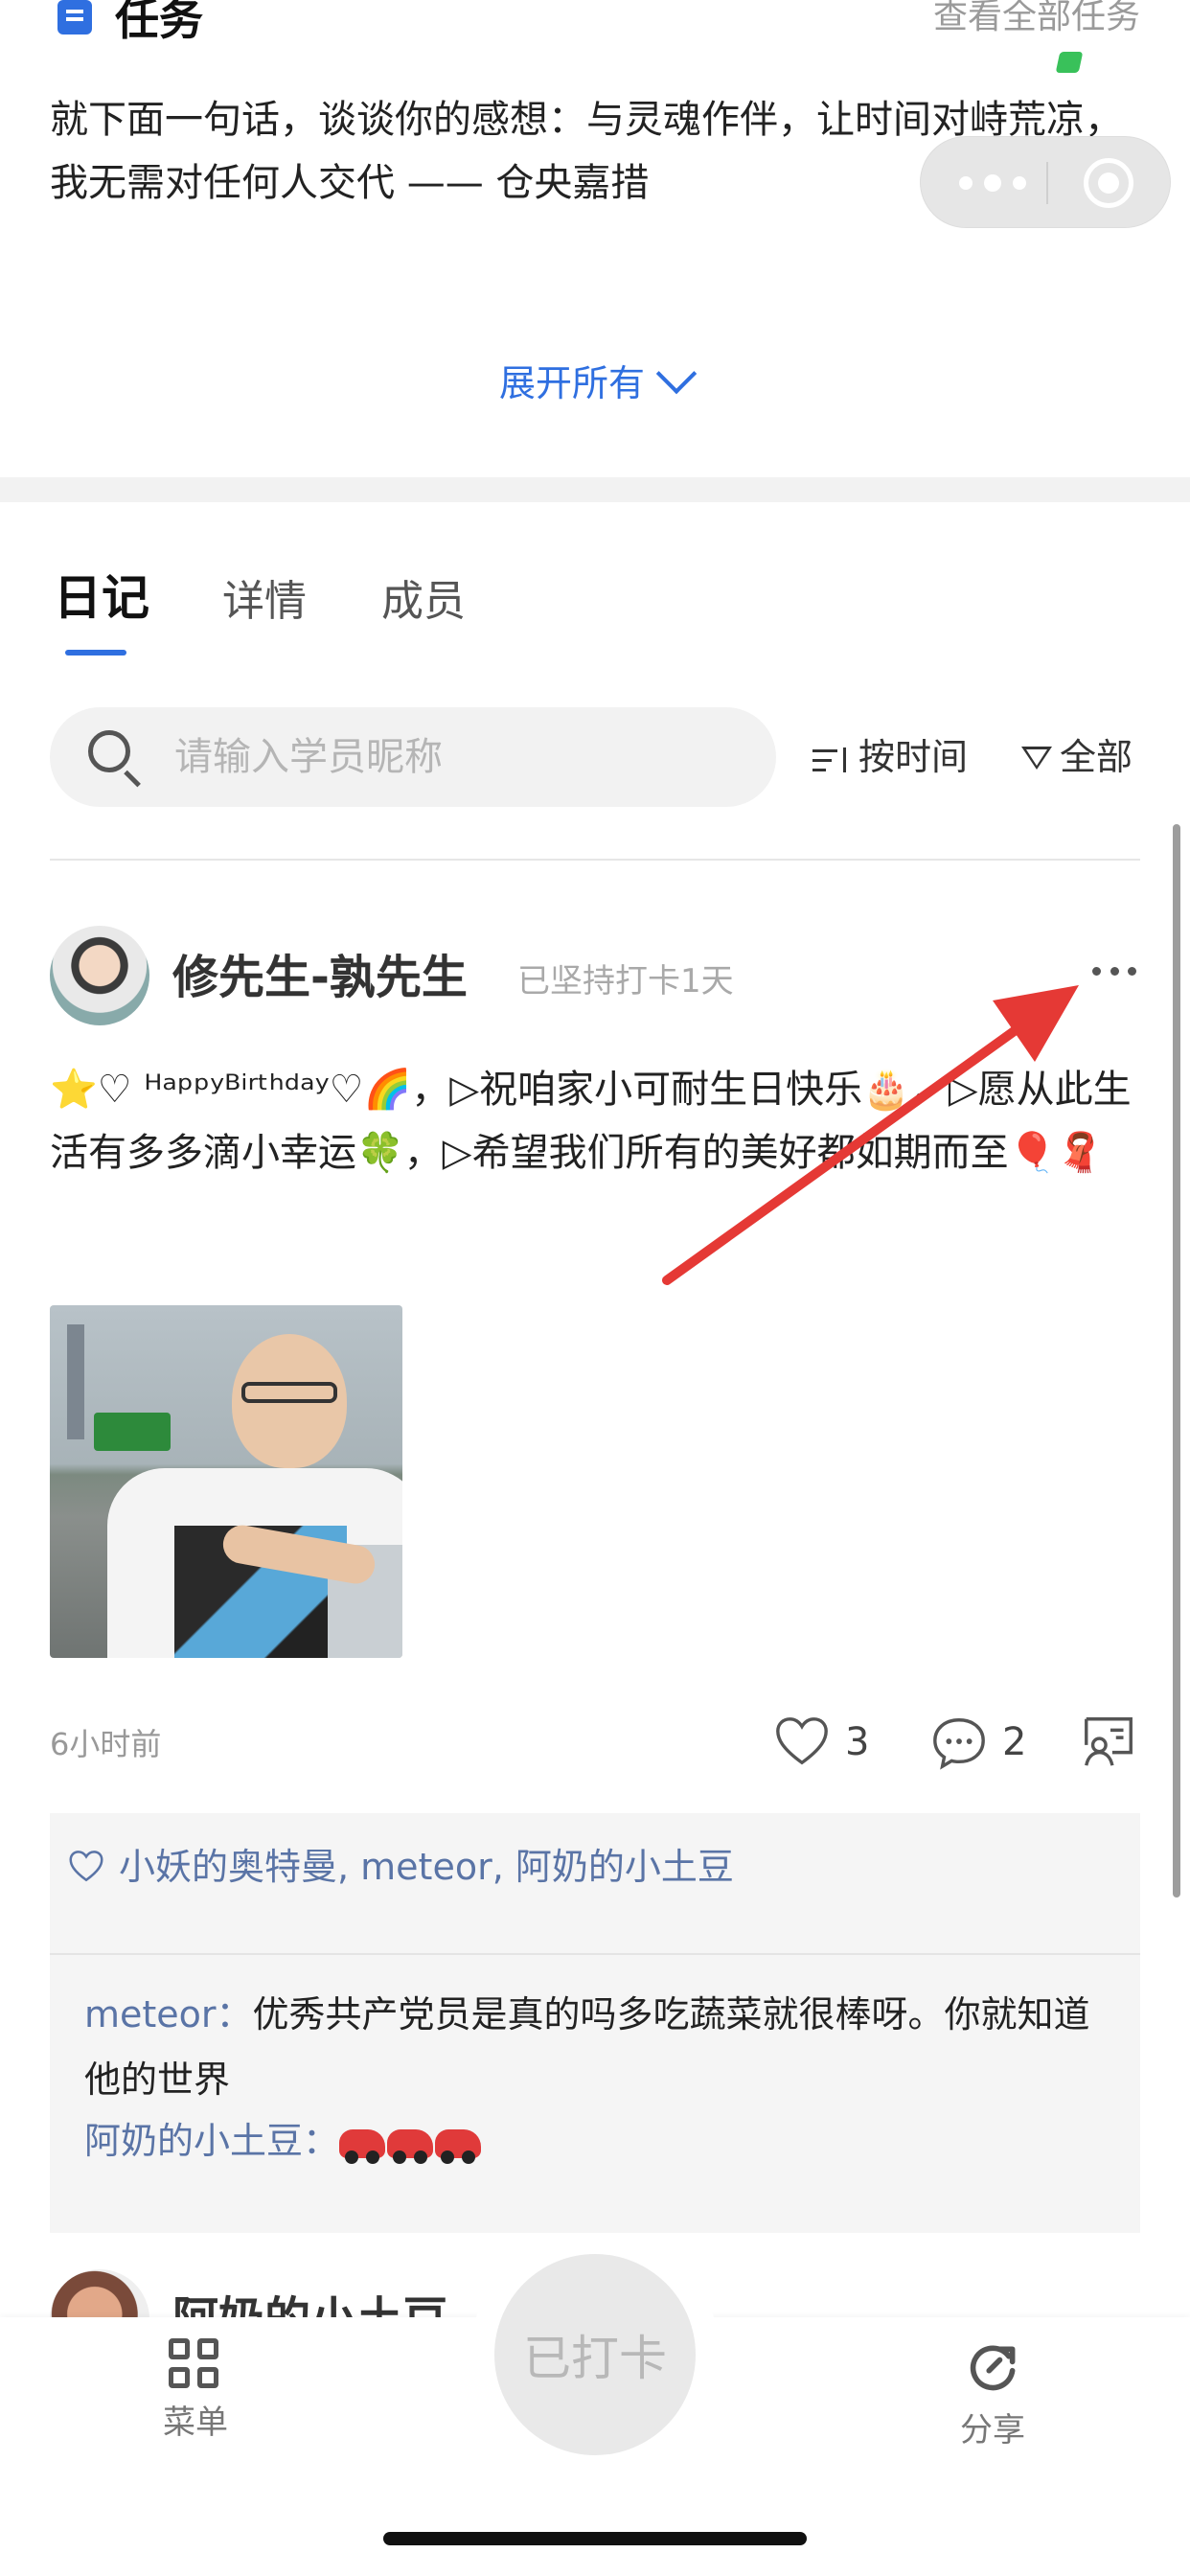  Describe the element at coordinates (1114, 970) in the screenshot. I see `more-icon` at that location.